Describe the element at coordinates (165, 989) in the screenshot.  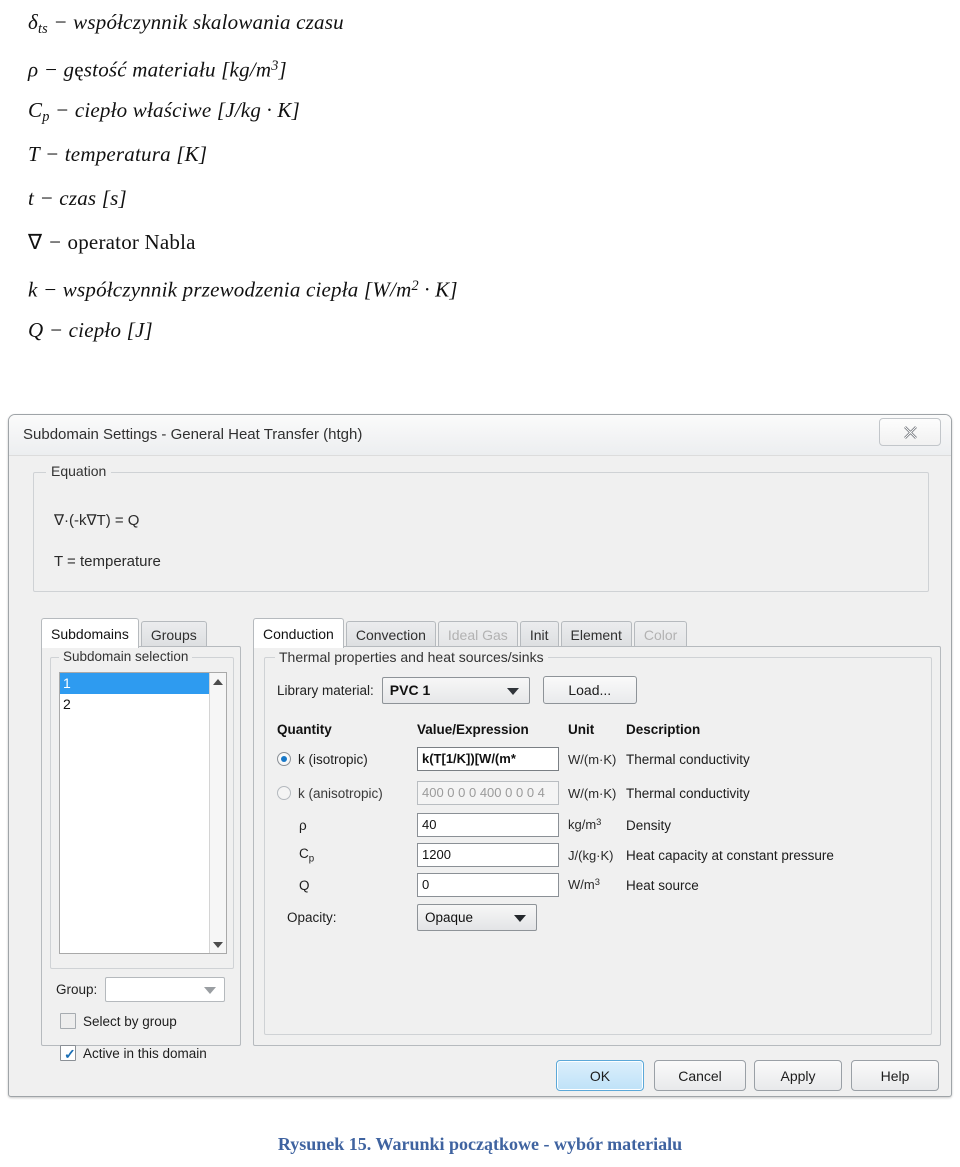
I see `group-dropdown` at that location.